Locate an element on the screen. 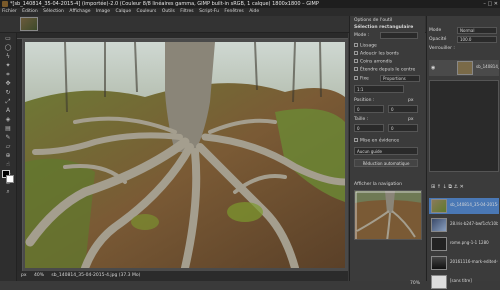  tool-options-title: Options de l'outil is located at coordinates (373, 20).